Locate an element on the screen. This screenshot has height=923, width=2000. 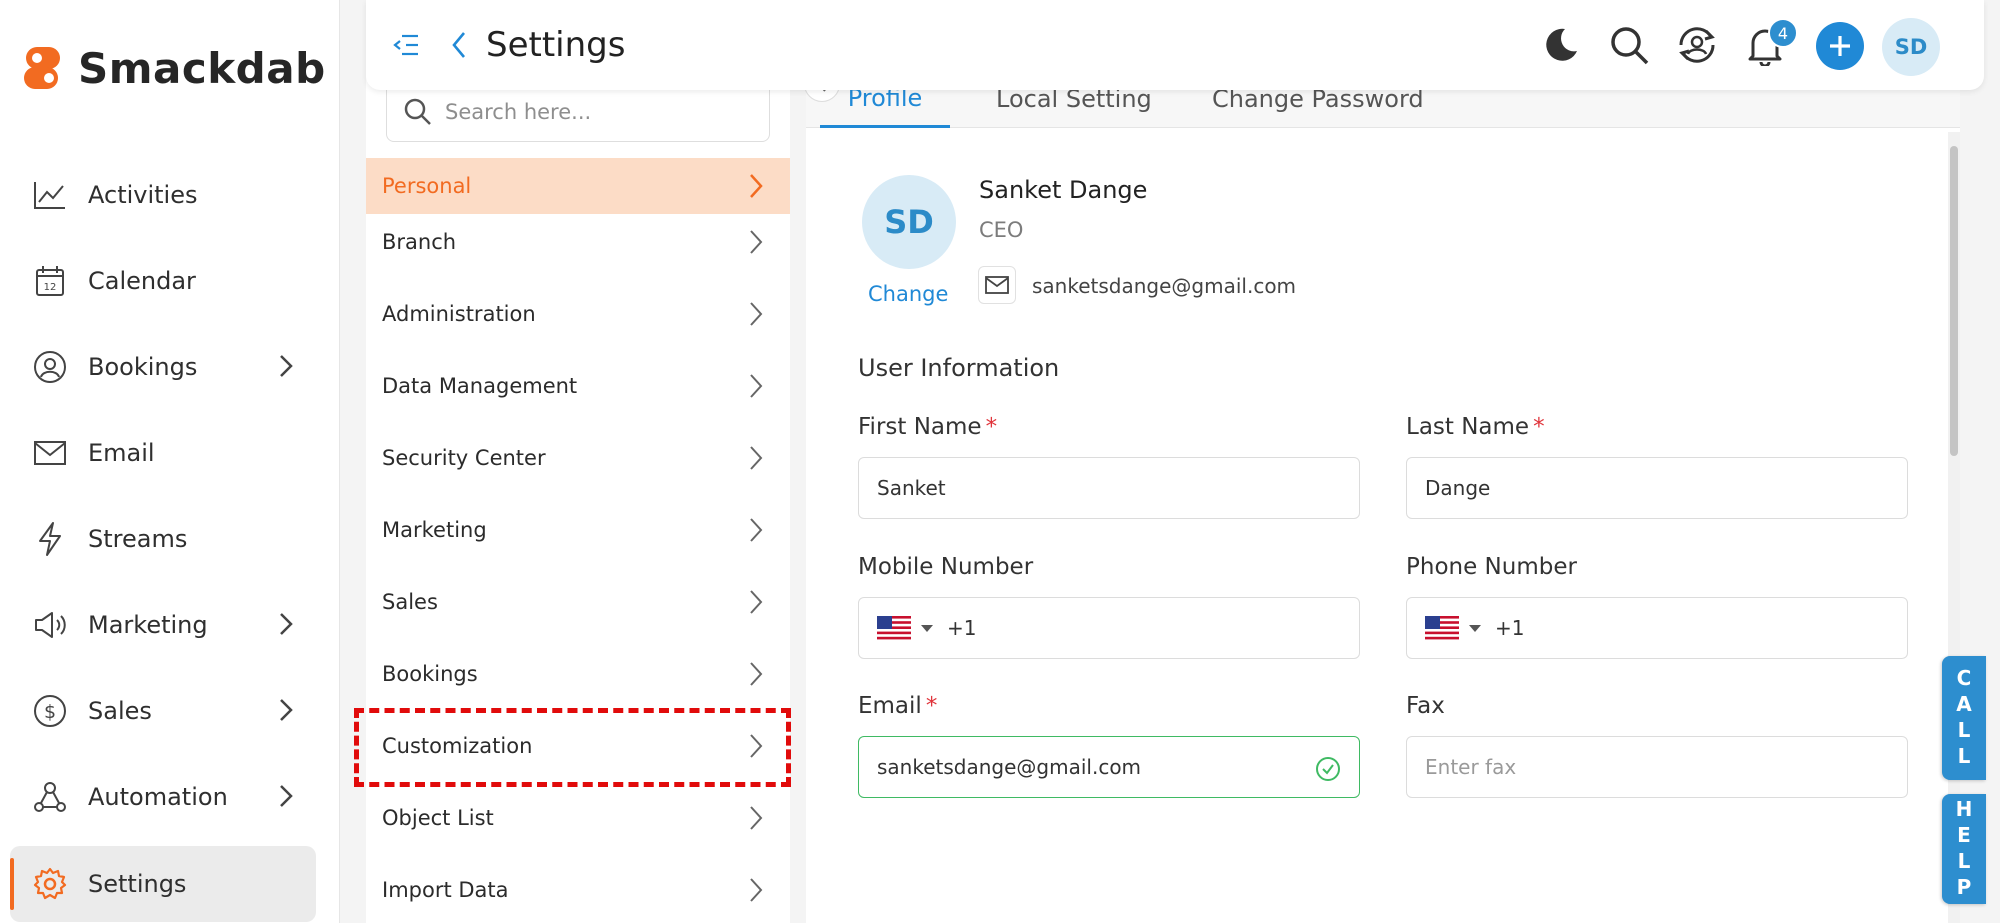
first-name-field: Sanket is located at coordinates (1109, 488).